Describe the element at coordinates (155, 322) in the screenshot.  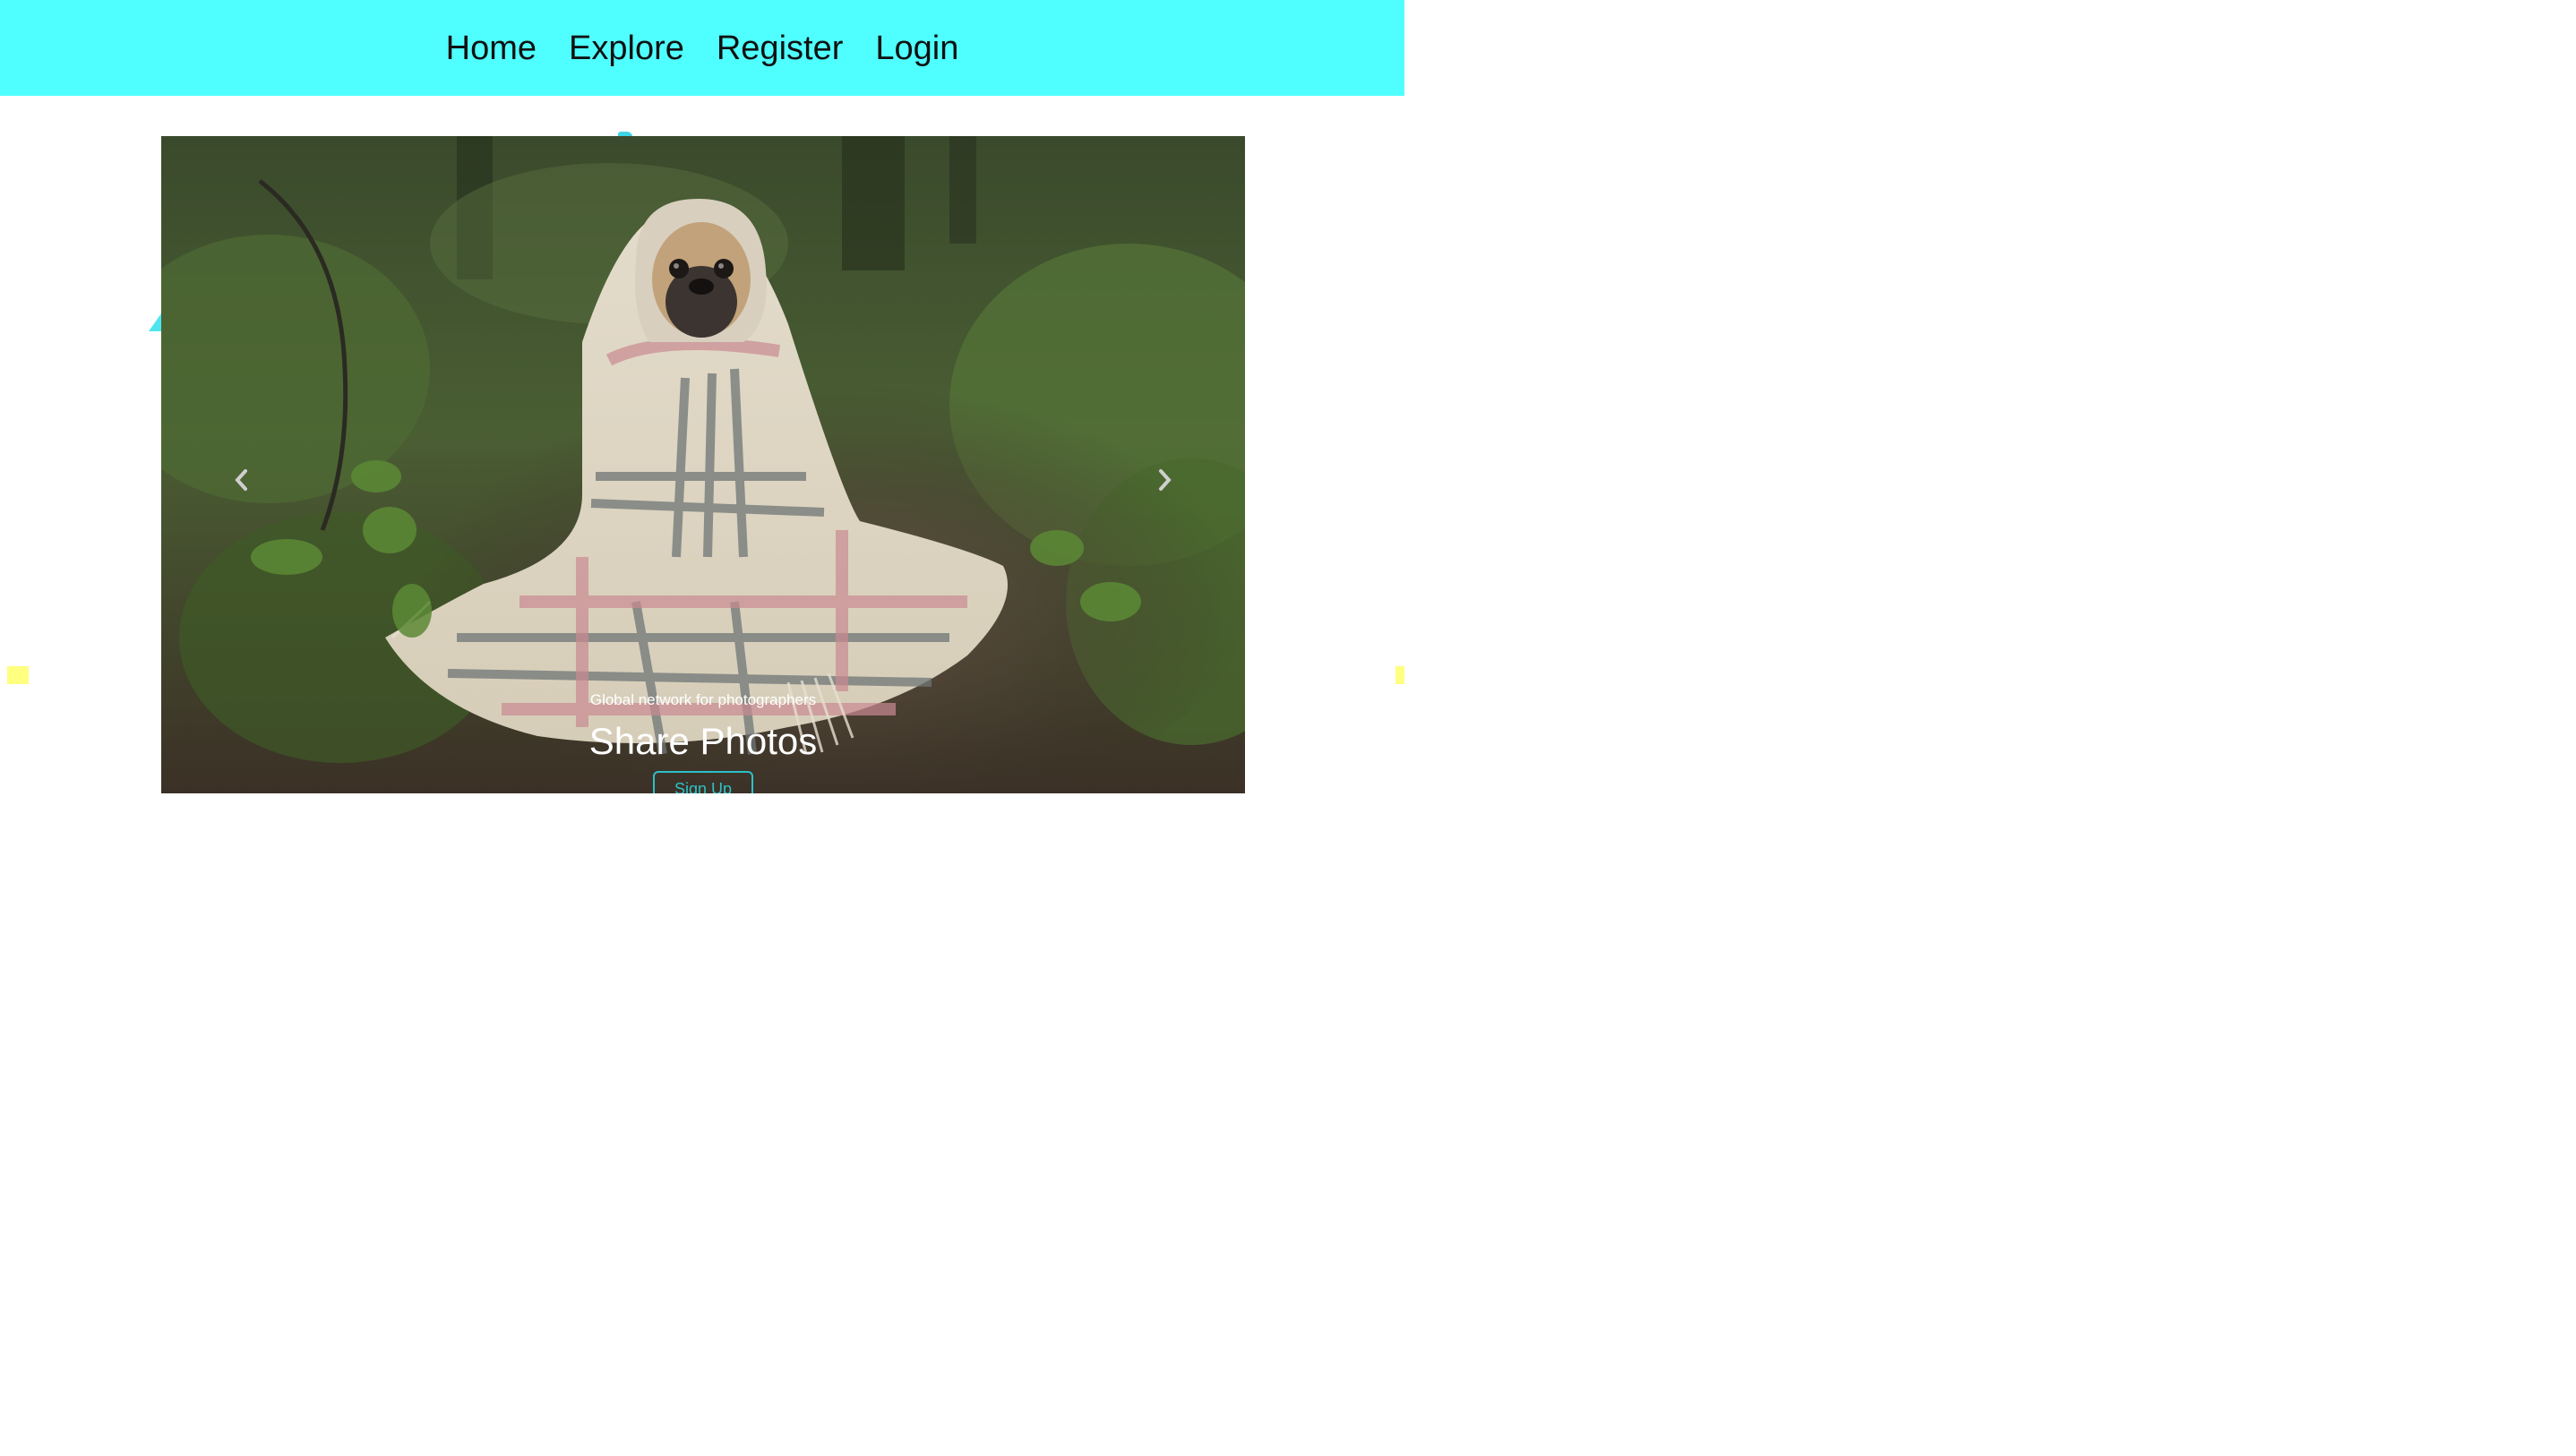
I see `decorative-triangle` at that location.